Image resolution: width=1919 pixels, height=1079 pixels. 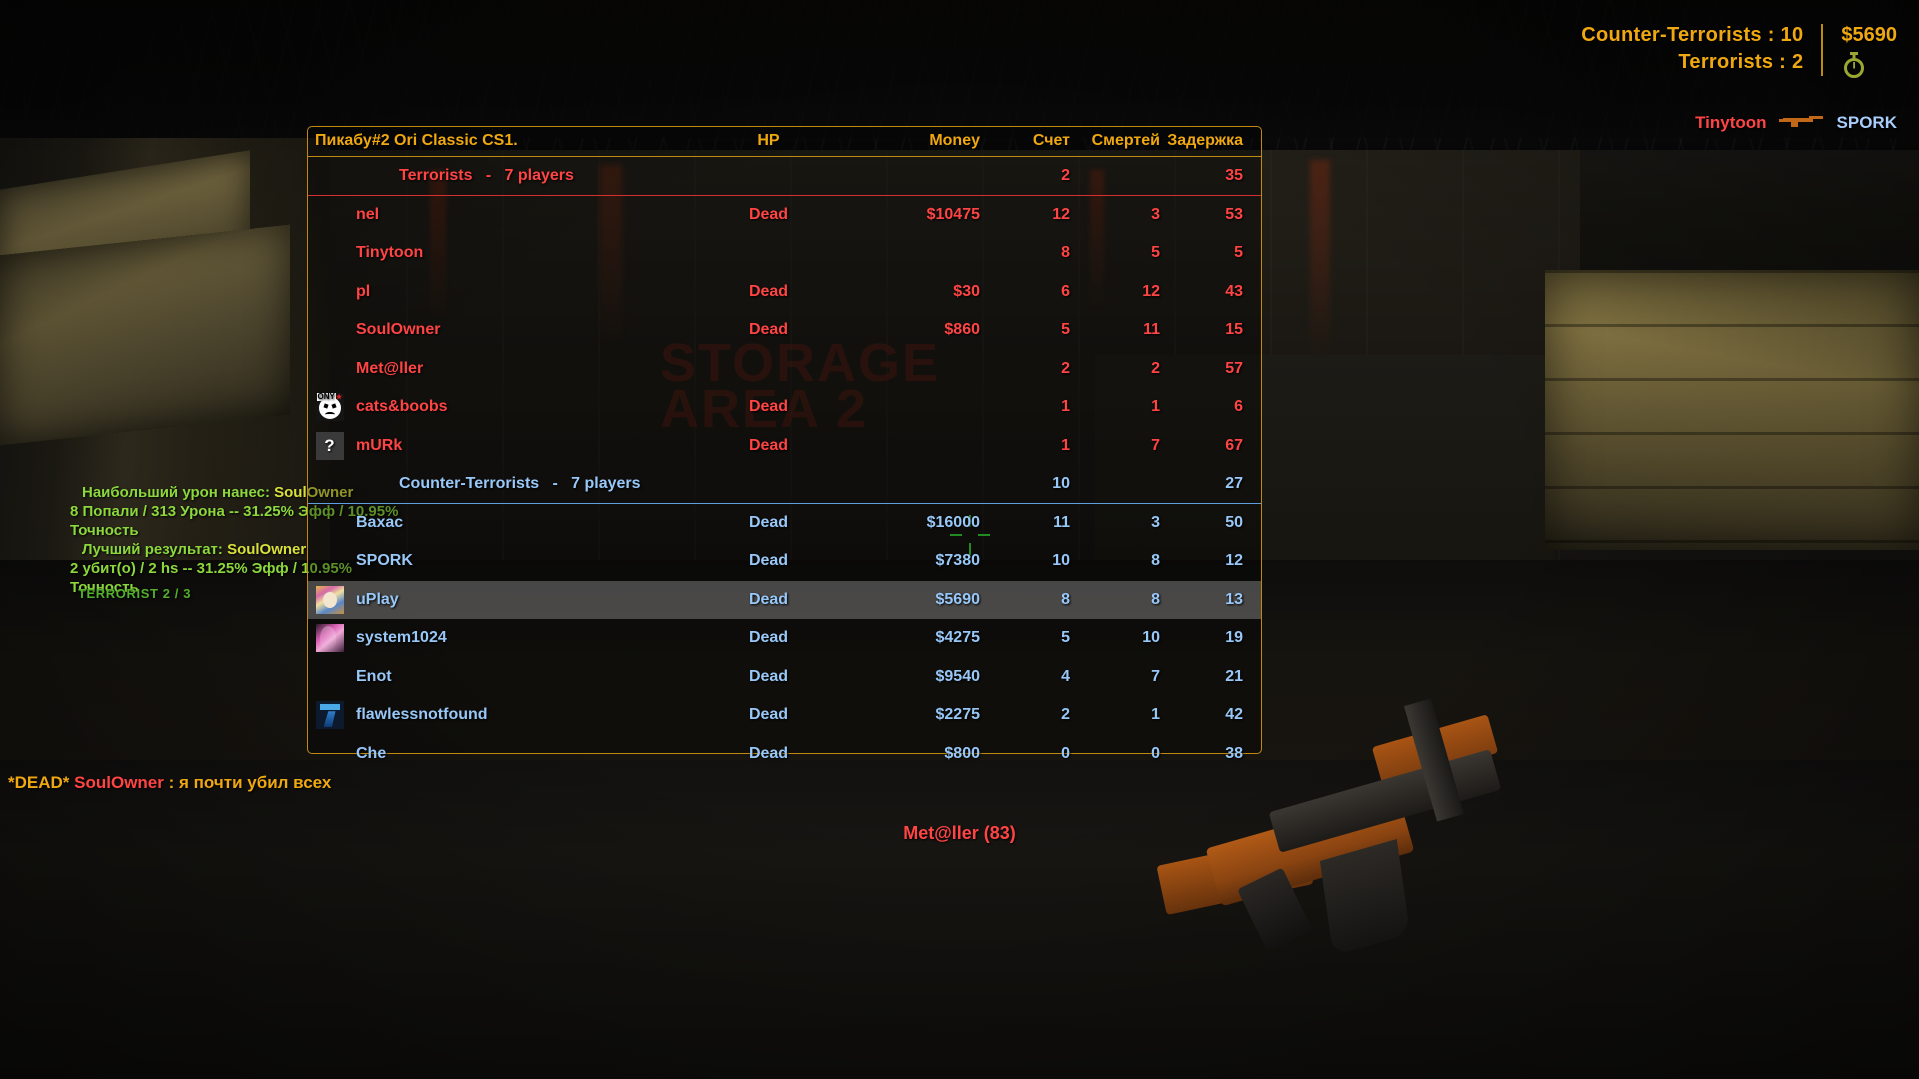 I want to click on player-name: Enot, so click(x=374, y=676).